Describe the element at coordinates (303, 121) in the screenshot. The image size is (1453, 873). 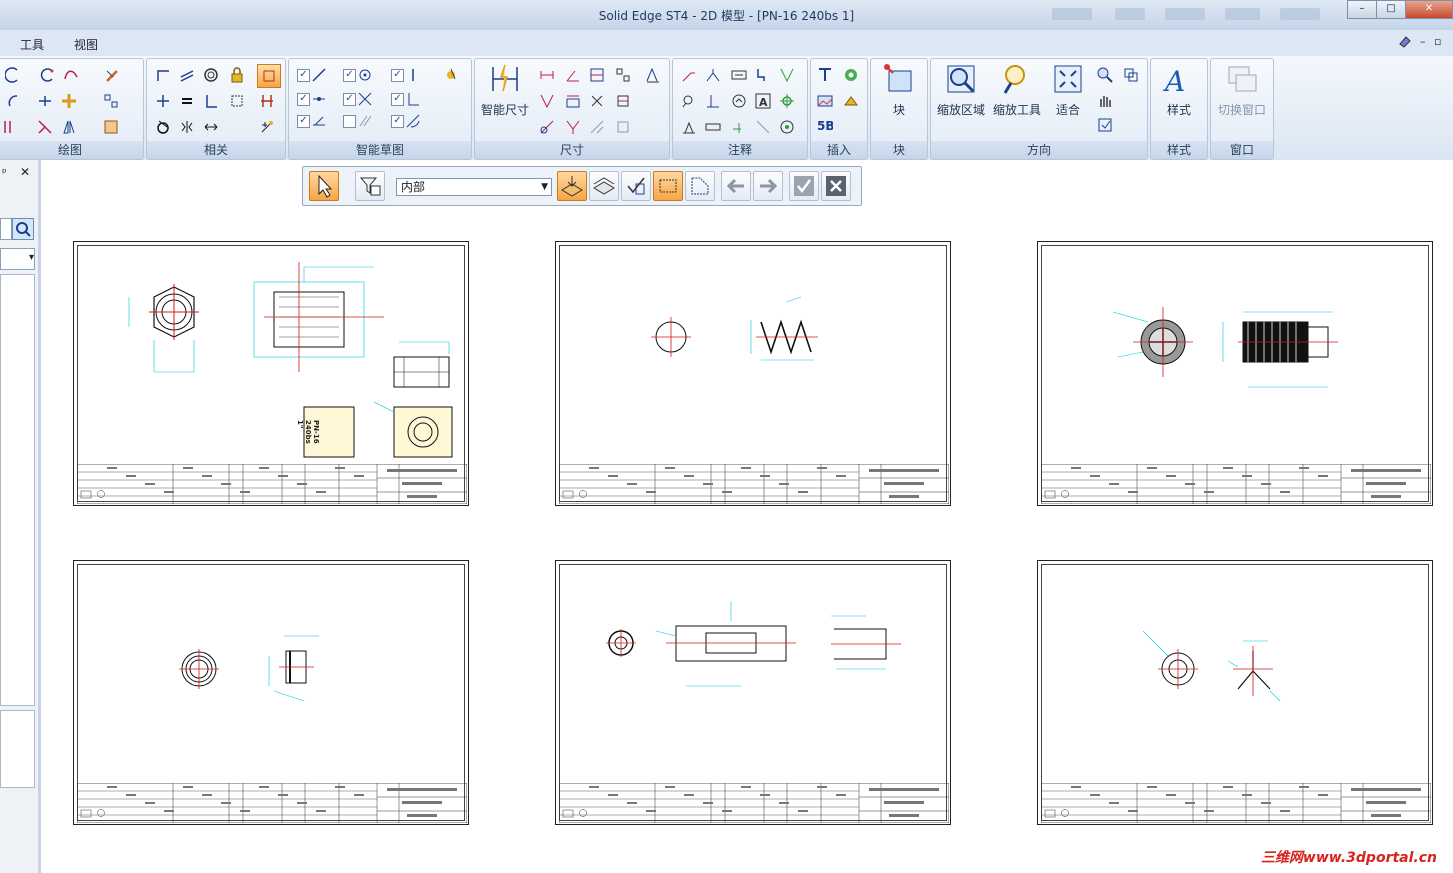
I see `checkbox-tangent: ✓` at that location.